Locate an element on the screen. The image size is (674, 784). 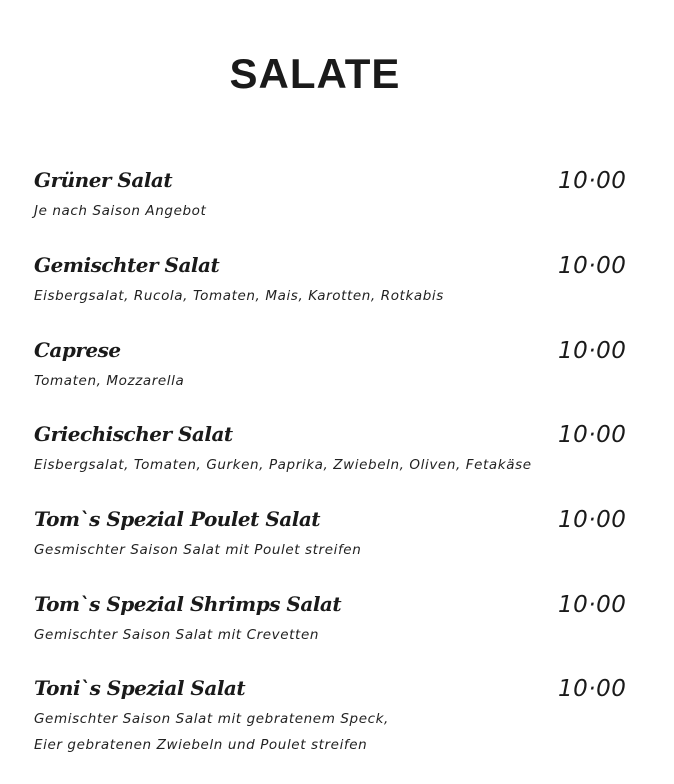
item-name: Toni`s Spezial Salat is located at coordinates (140, 688).